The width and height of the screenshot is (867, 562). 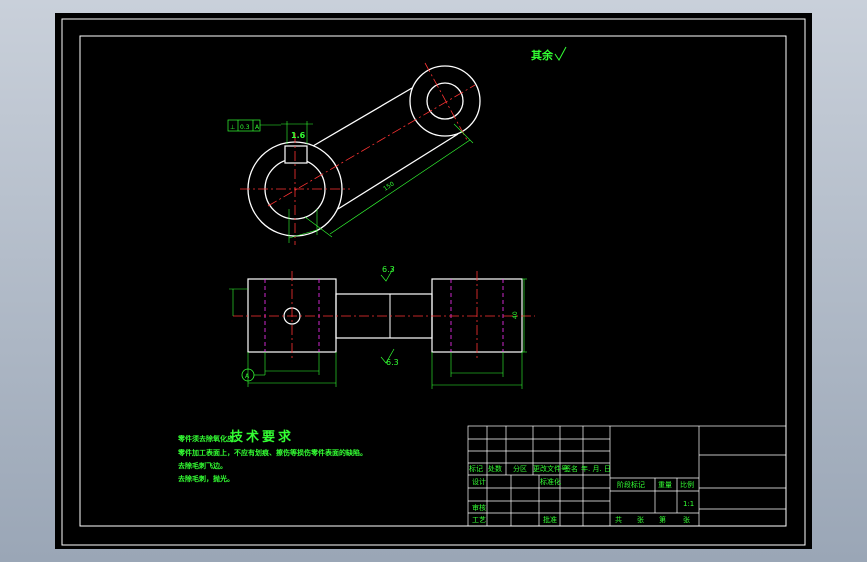 What do you see at coordinates (515, 315) in the screenshot?
I see `thickness-label: 40` at bounding box center [515, 315].